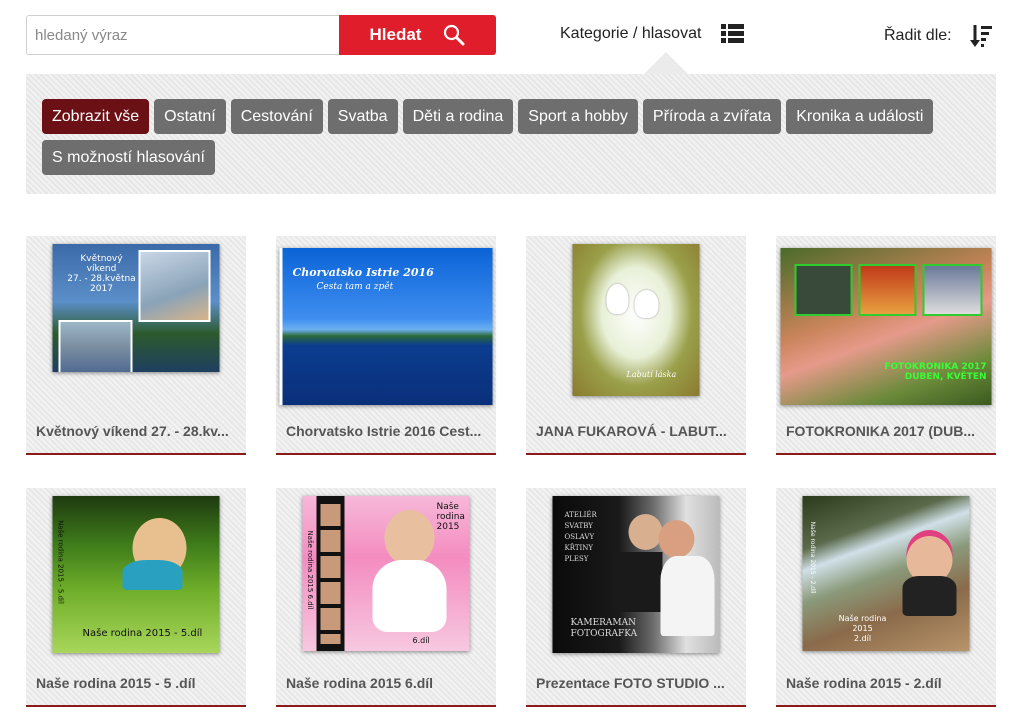  What do you see at coordinates (580, 537) in the screenshot?
I see `cover-menu-text: ATELIÉR SVATBY OSLAVY KŘTINY PLESY` at bounding box center [580, 537].